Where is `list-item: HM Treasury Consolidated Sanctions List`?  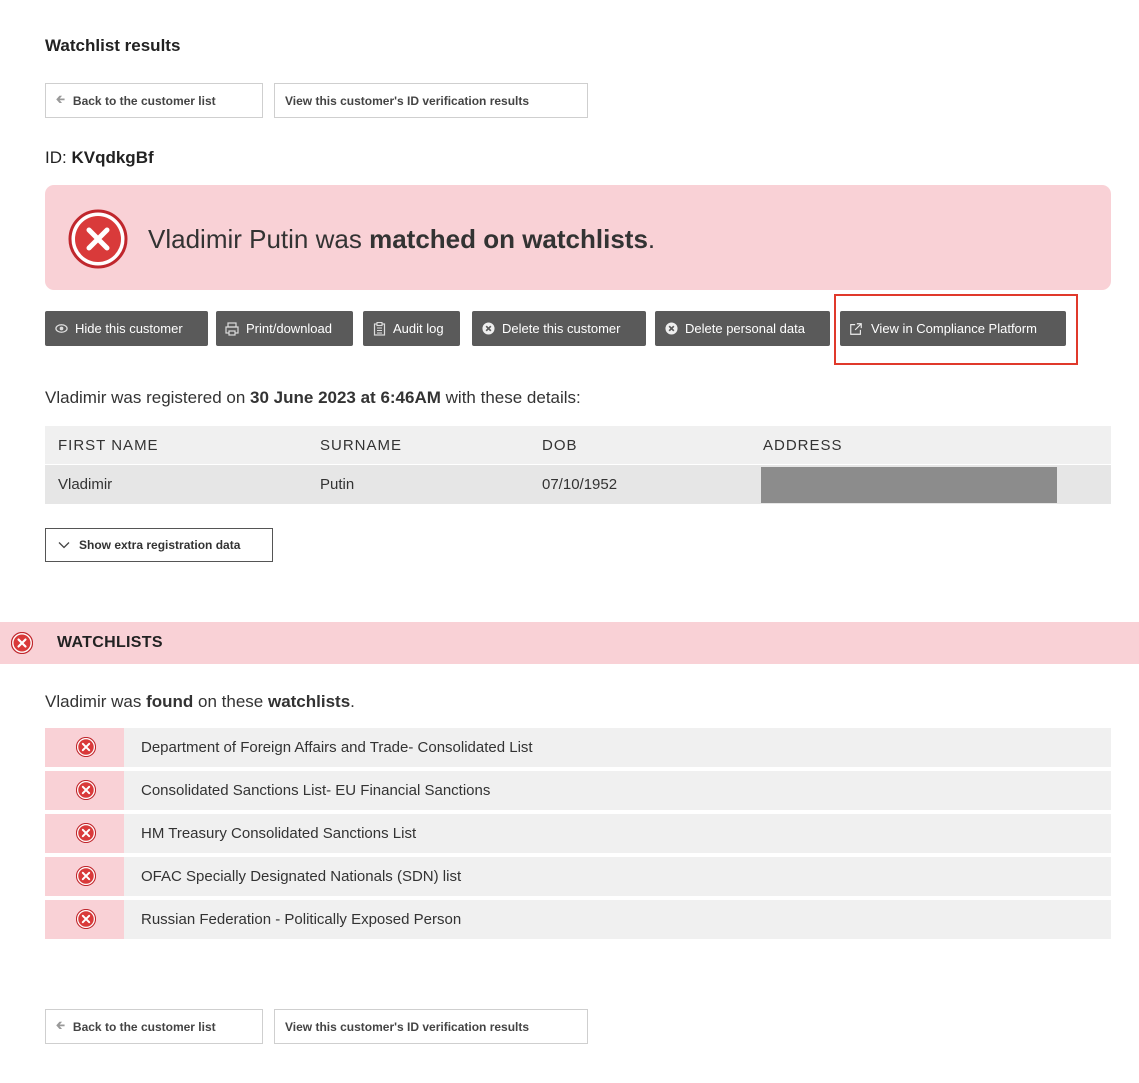
list-item: HM Treasury Consolidated Sanctions List is located at coordinates (578, 833).